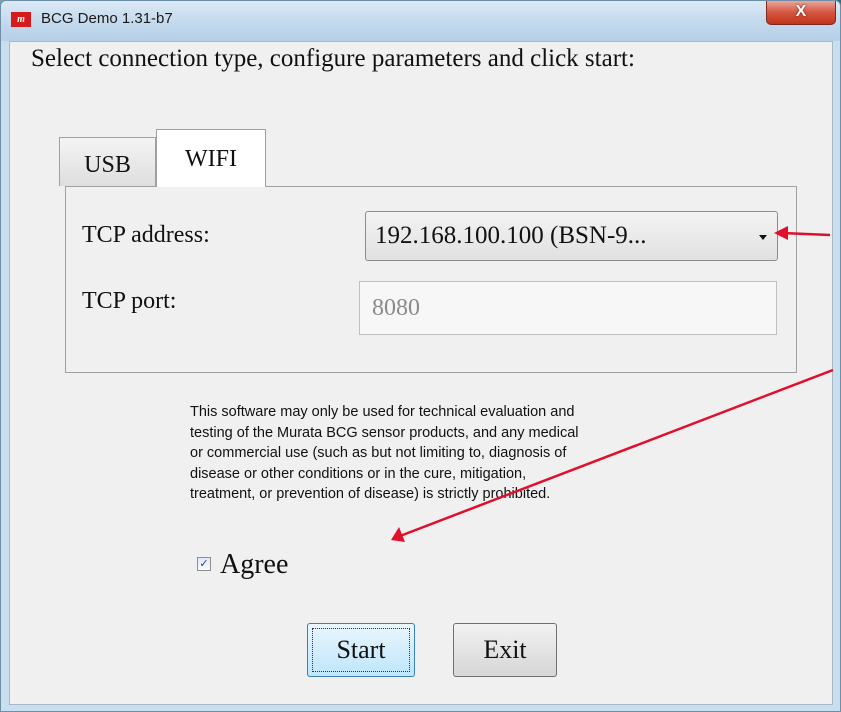  What do you see at coordinates (568, 308) in the screenshot?
I see `tcp-port-input: 8080` at bounding box center [568, 308].